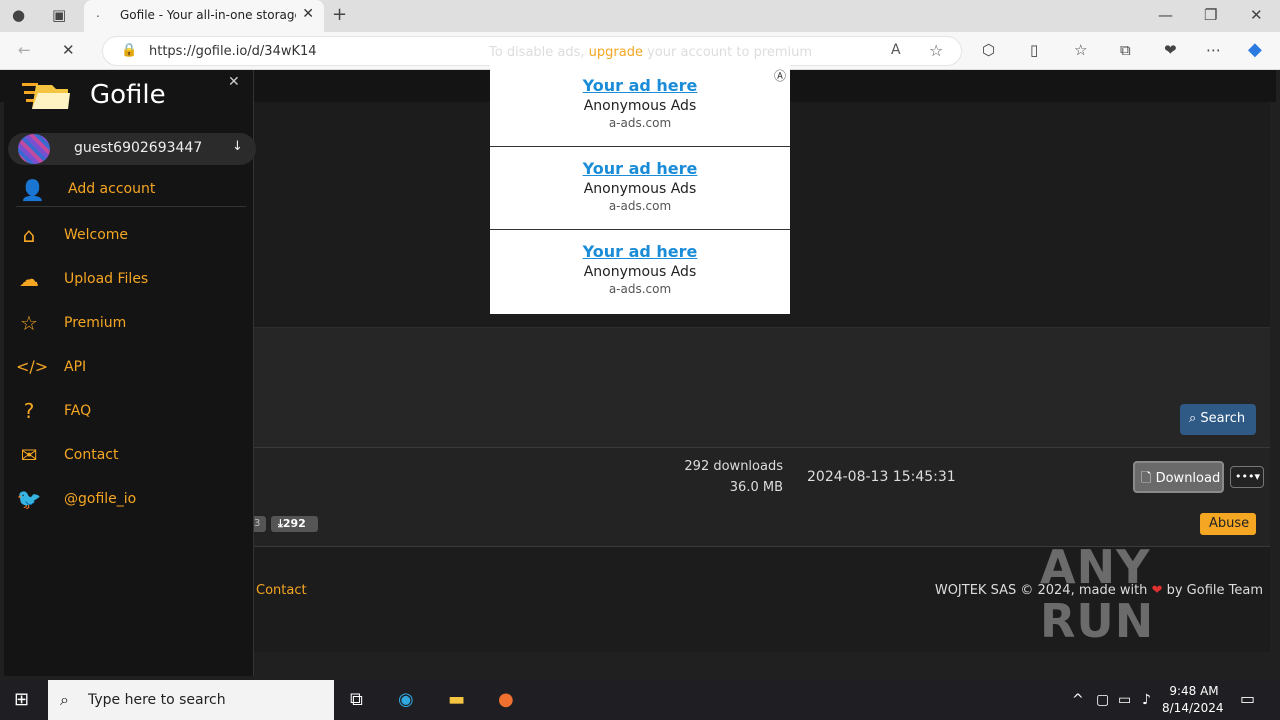 The width and height of the screenshot is (1280, 720). I want to click on add-account-button: 👤 Add account, so click(131, 191).